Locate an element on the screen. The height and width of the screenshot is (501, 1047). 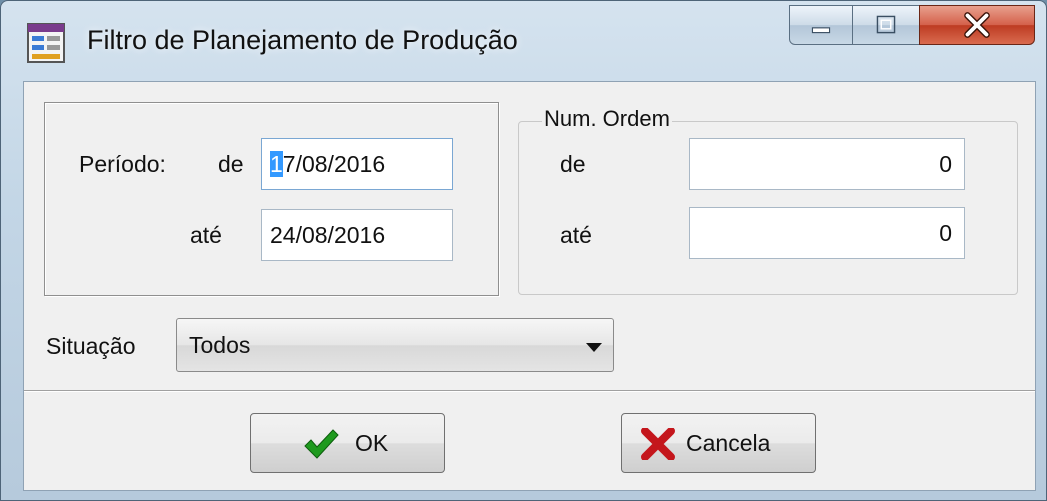
periodo-de-label: de is located at coordinates (231, 164).